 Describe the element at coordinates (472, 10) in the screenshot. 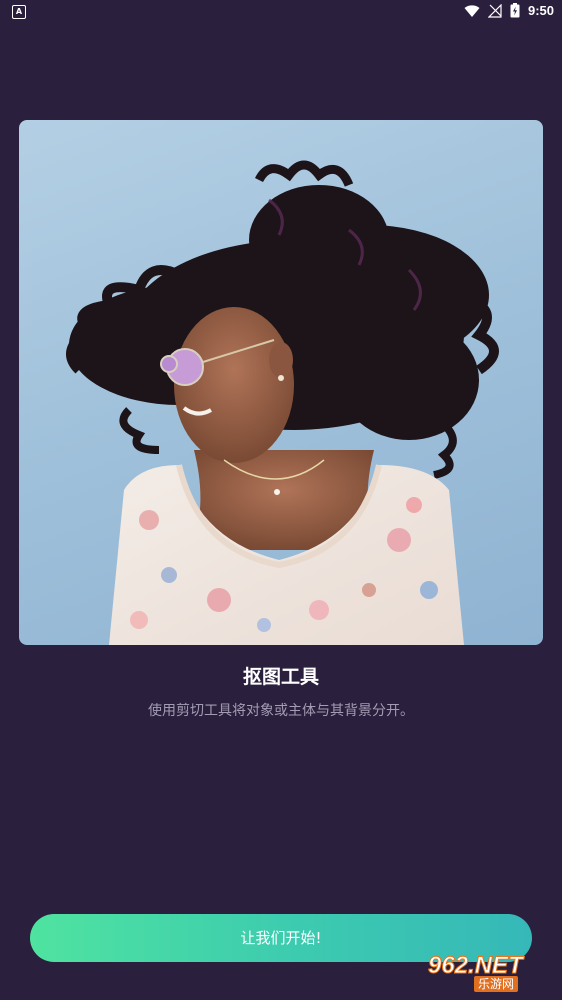

I see `wifi-icon` at that location.